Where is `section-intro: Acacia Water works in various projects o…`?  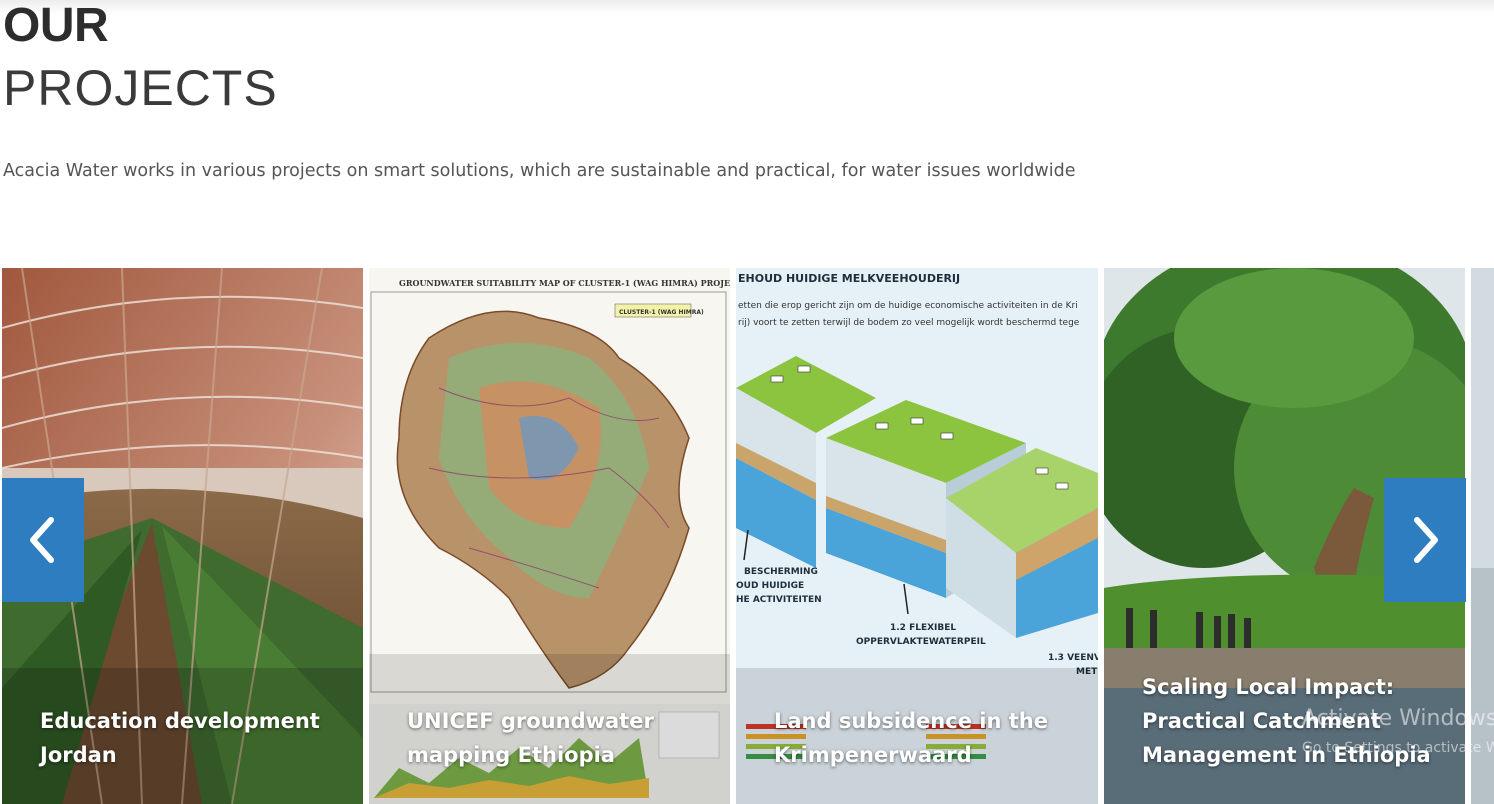
section-intro: Acacia Water works in various projects o… is located at coordinates (539, 171).